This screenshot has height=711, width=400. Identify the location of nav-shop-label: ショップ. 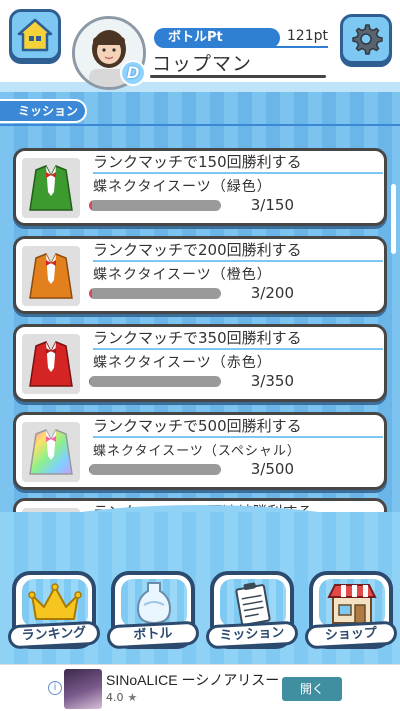
(351, 635).